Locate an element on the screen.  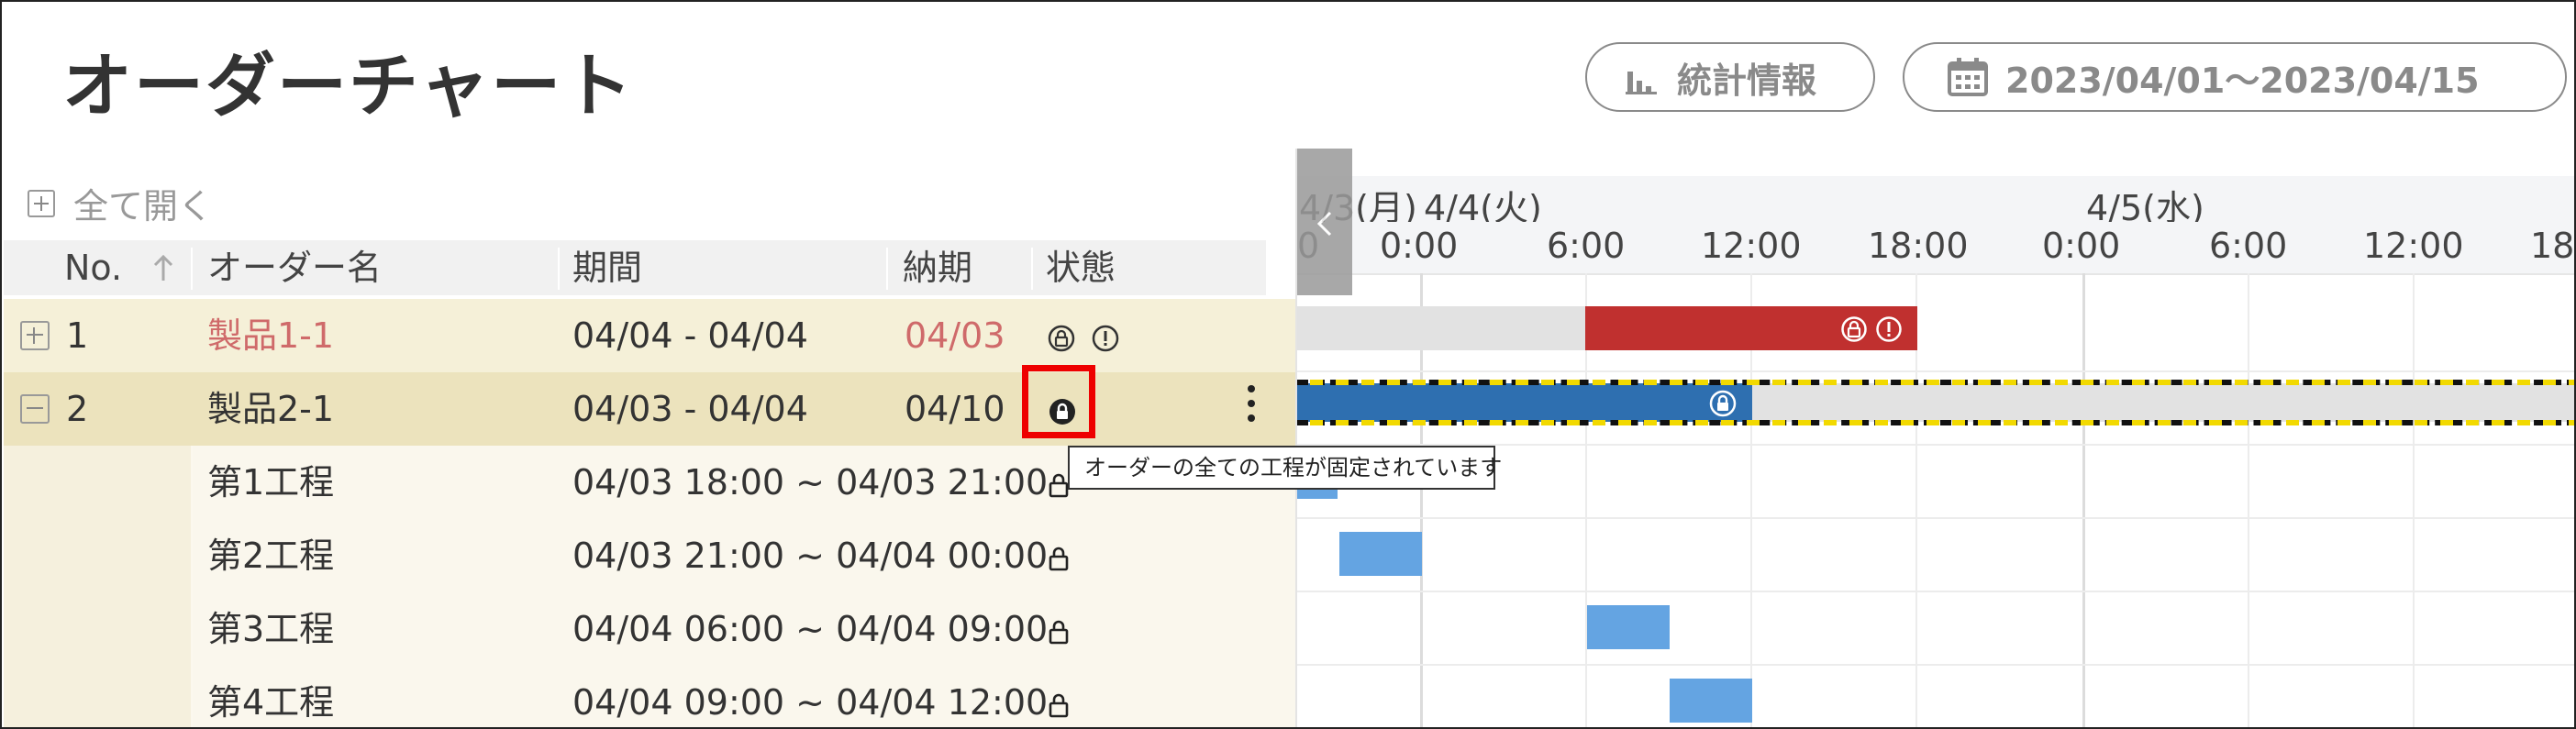
column-no: No. is located at coordinates (93, 267).